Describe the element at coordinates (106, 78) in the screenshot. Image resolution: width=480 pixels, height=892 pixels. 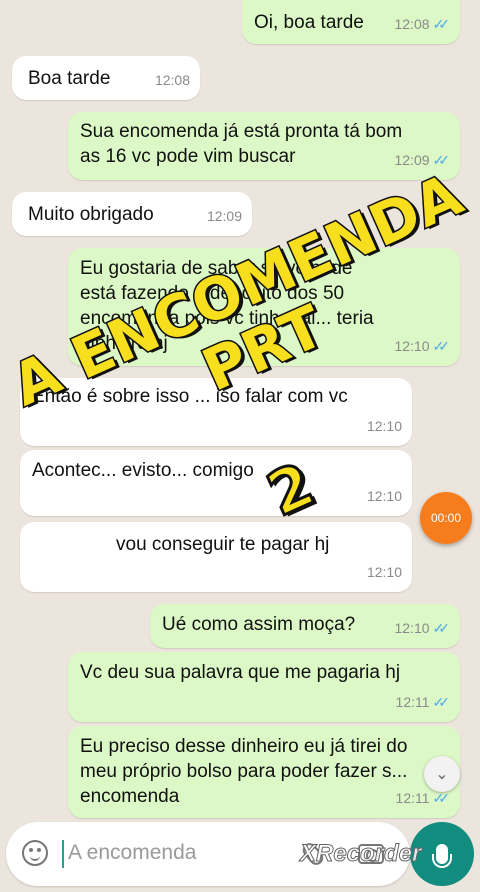
I see `message-bubble: Boa tarde 12:08` at that location.